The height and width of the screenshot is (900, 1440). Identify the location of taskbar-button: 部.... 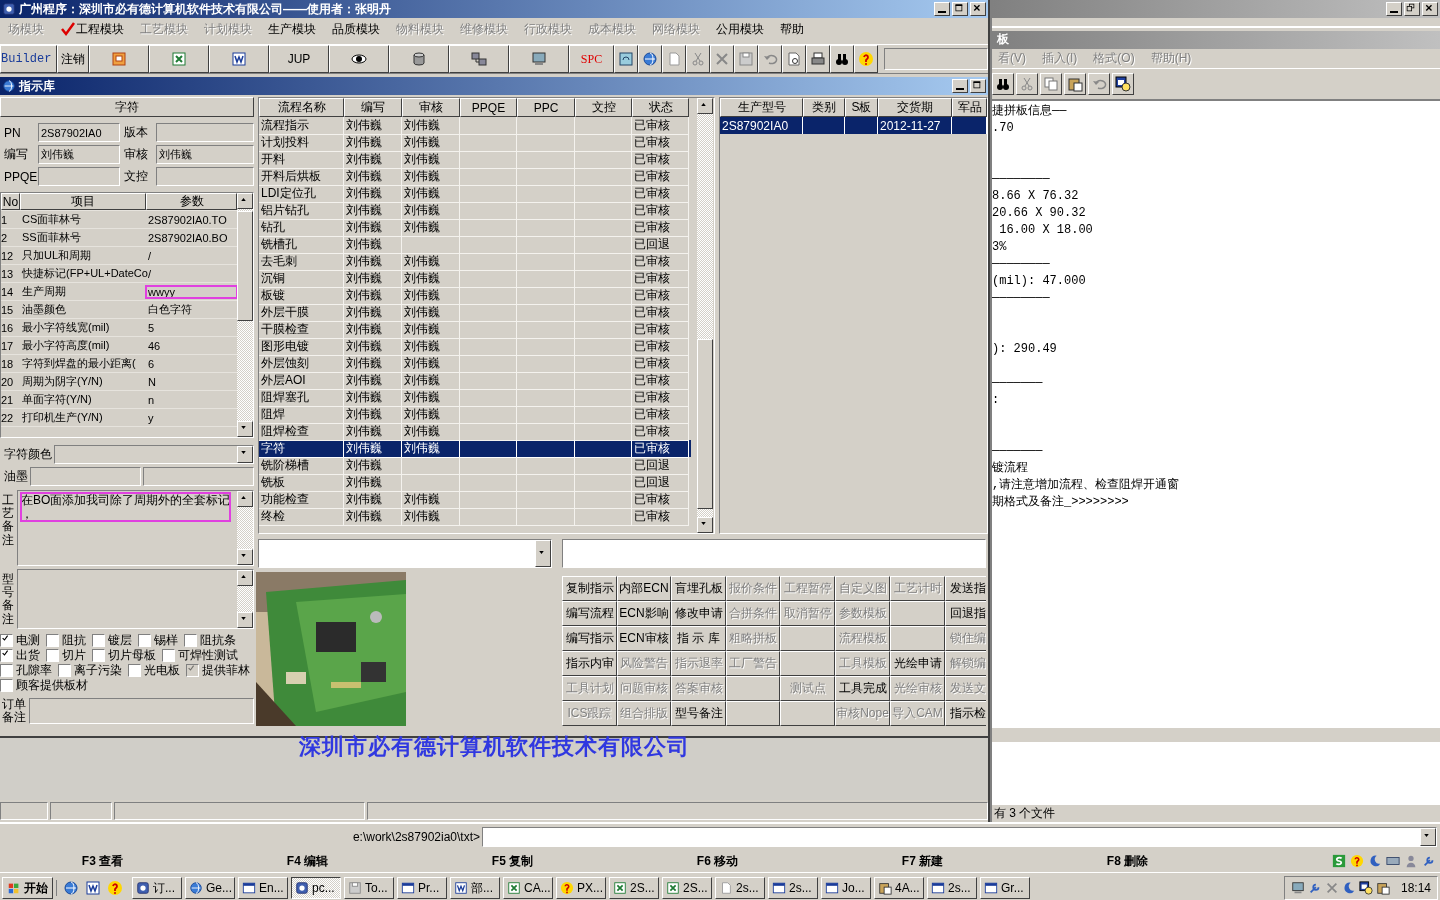
(475, 888).